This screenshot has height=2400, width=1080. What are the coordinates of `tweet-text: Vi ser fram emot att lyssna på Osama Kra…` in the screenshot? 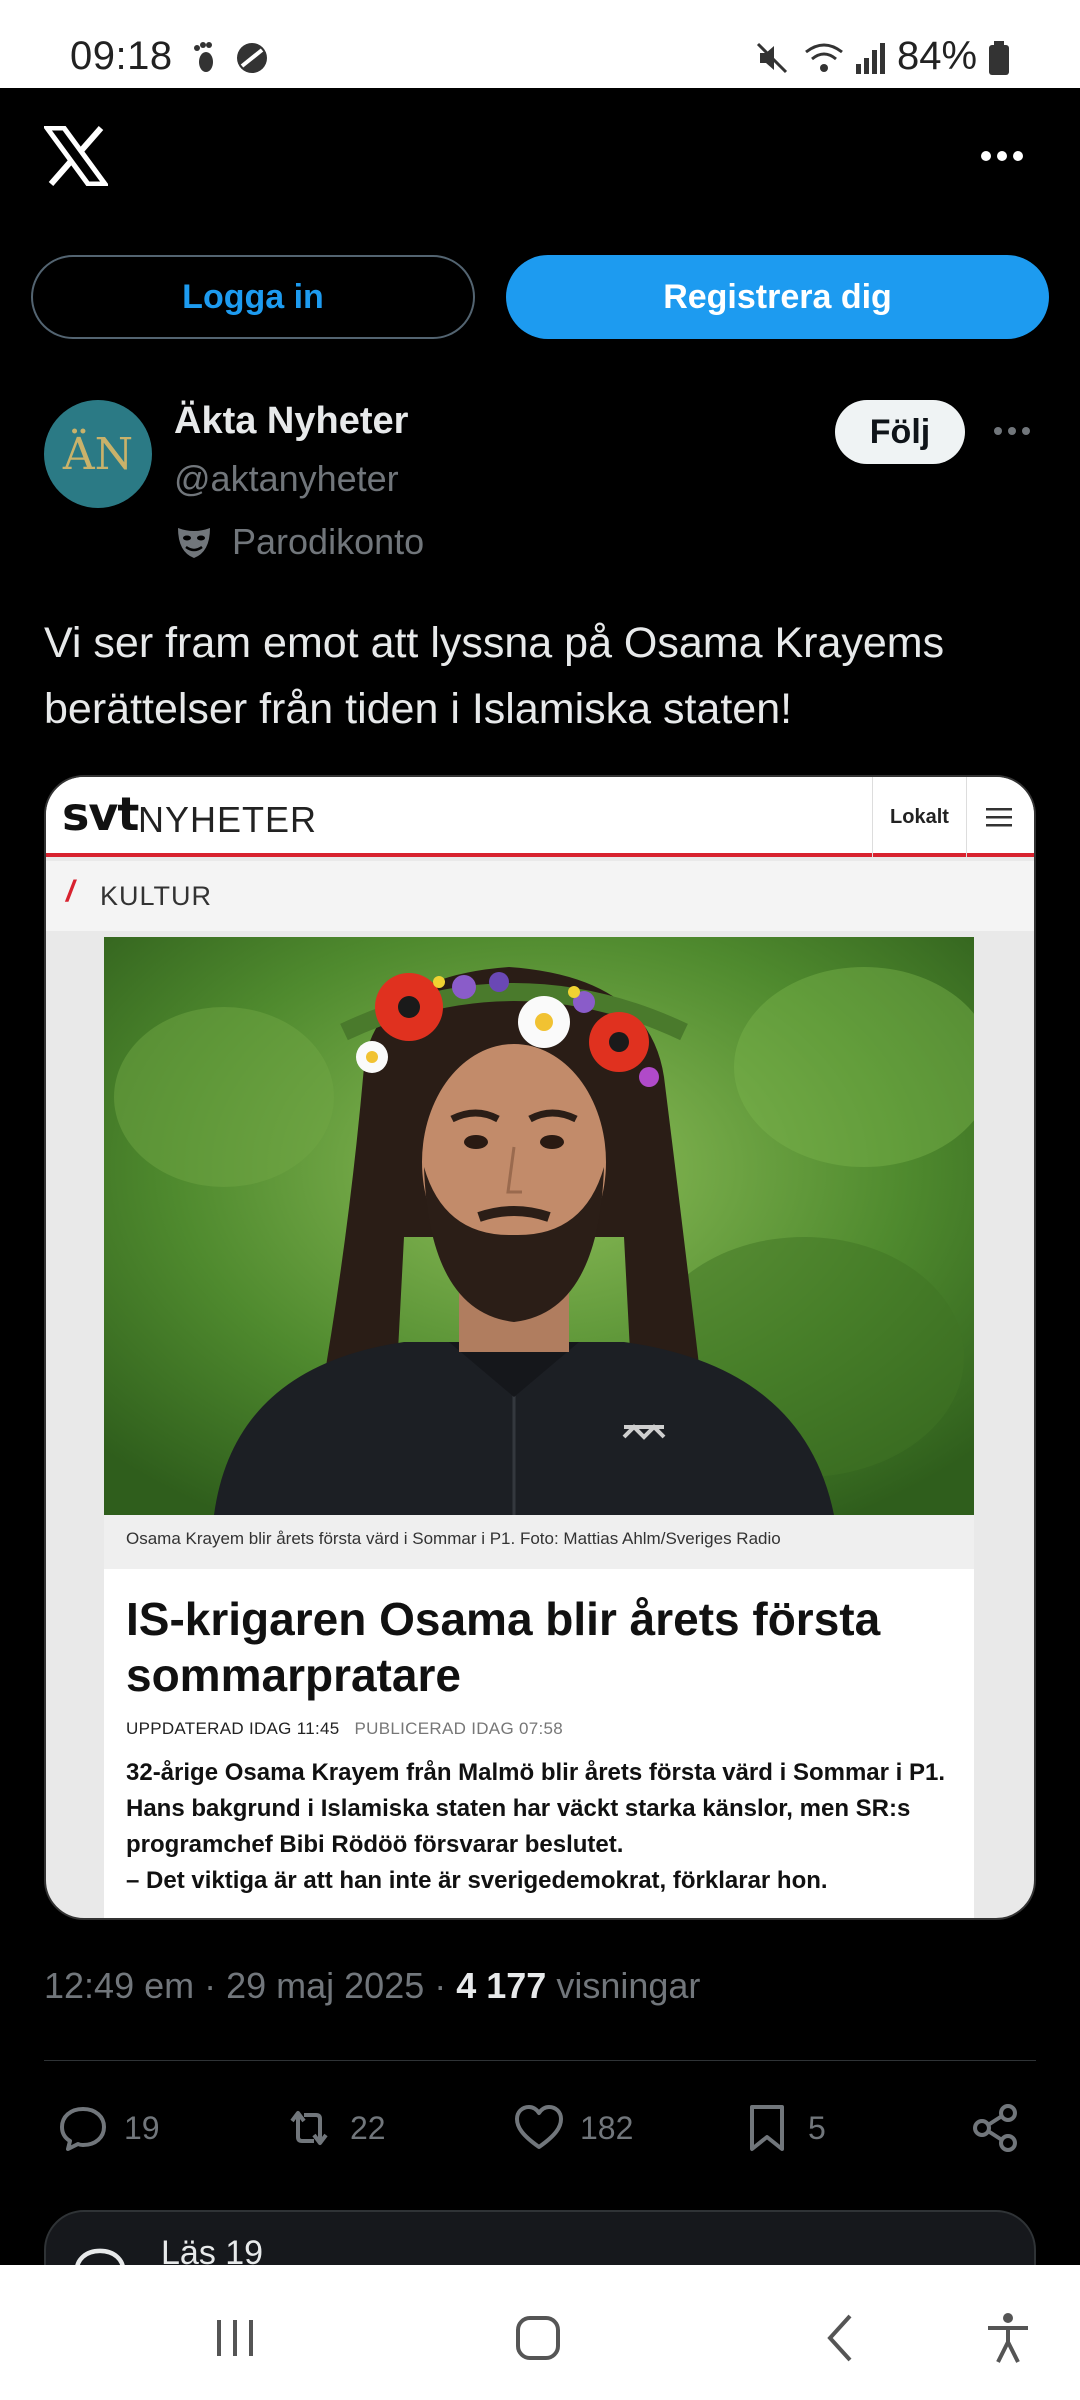 It's located at (494, 676).